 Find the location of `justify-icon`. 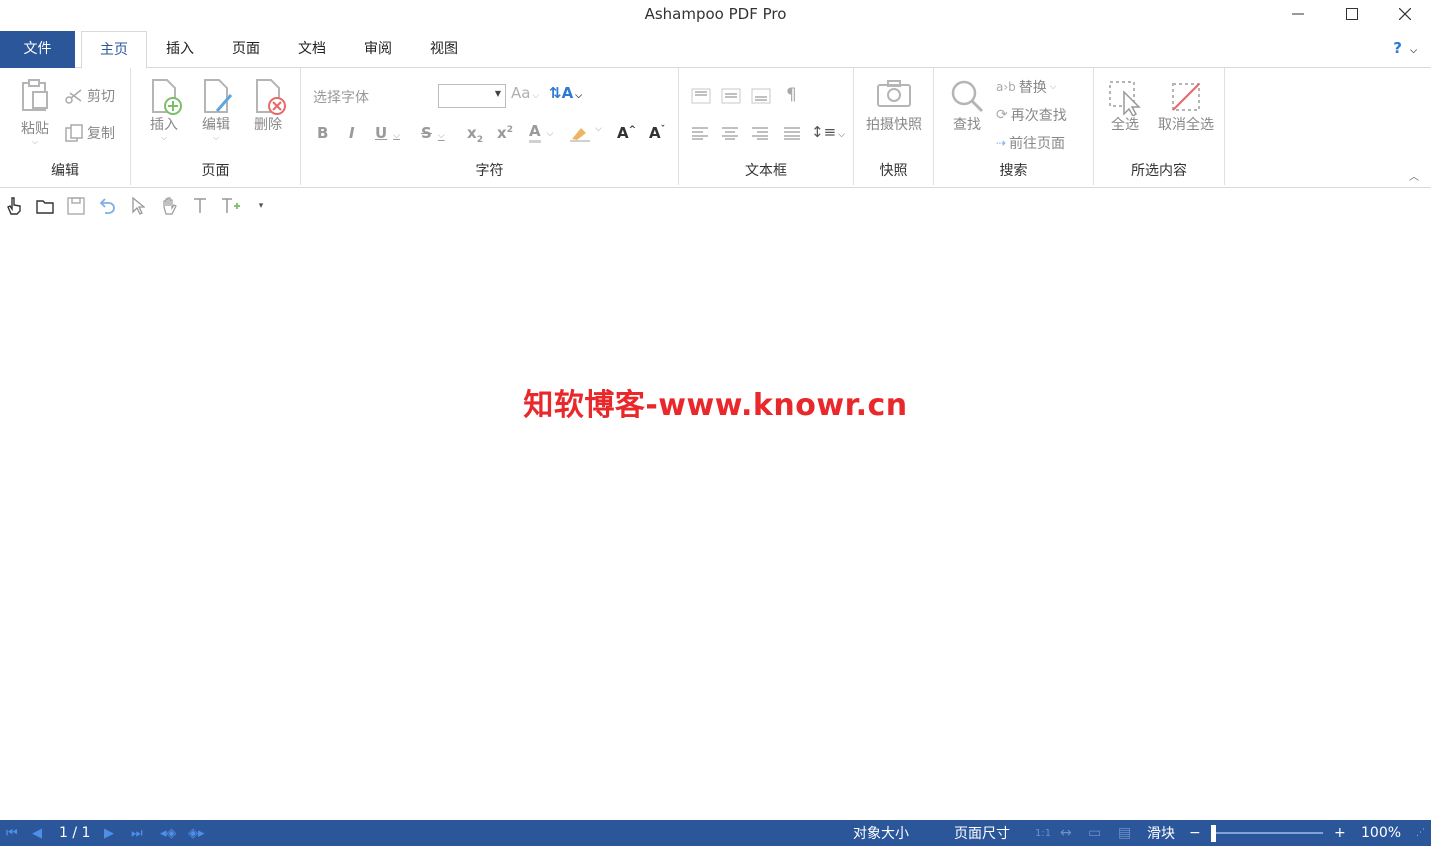

justify-icon is located at coordinates (792, 133).